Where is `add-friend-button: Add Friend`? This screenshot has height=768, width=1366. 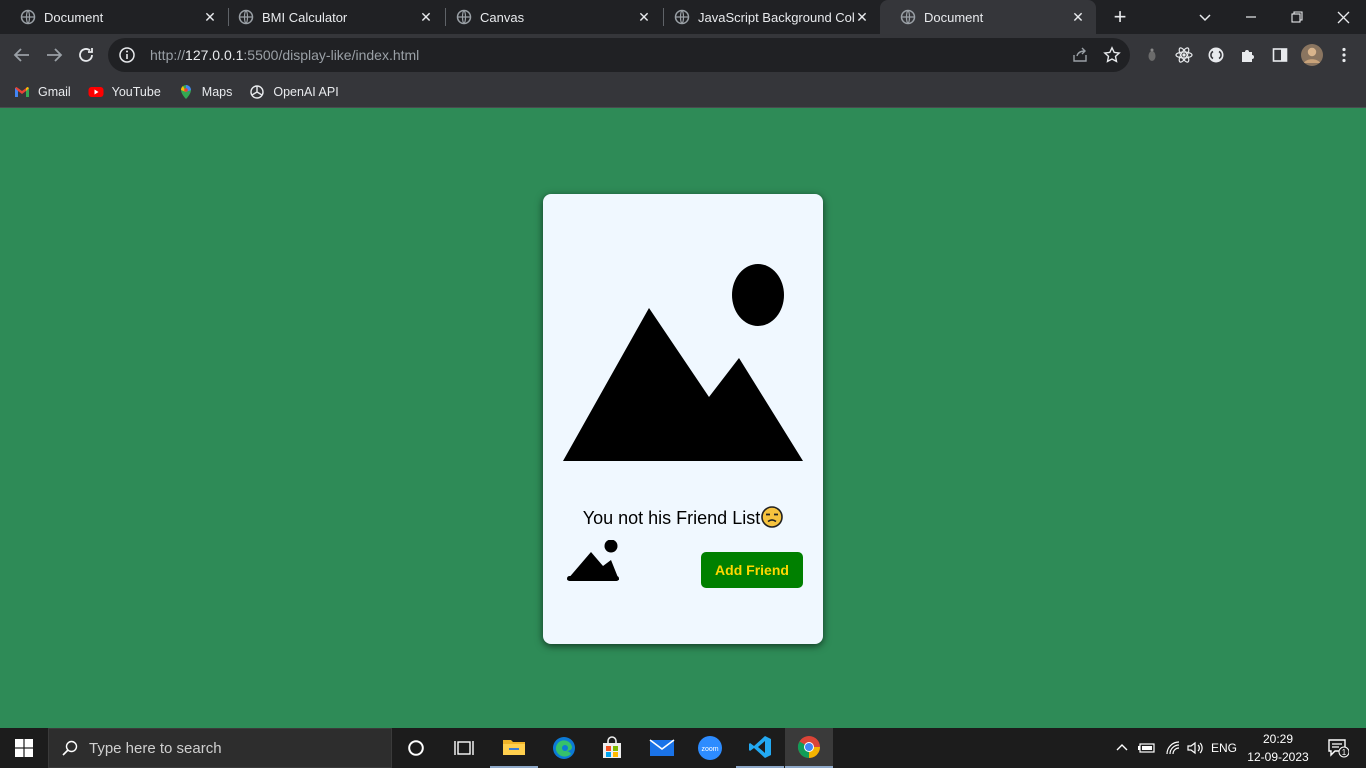 add-friend-button: Add Friend is located at coordinates (752, 570).